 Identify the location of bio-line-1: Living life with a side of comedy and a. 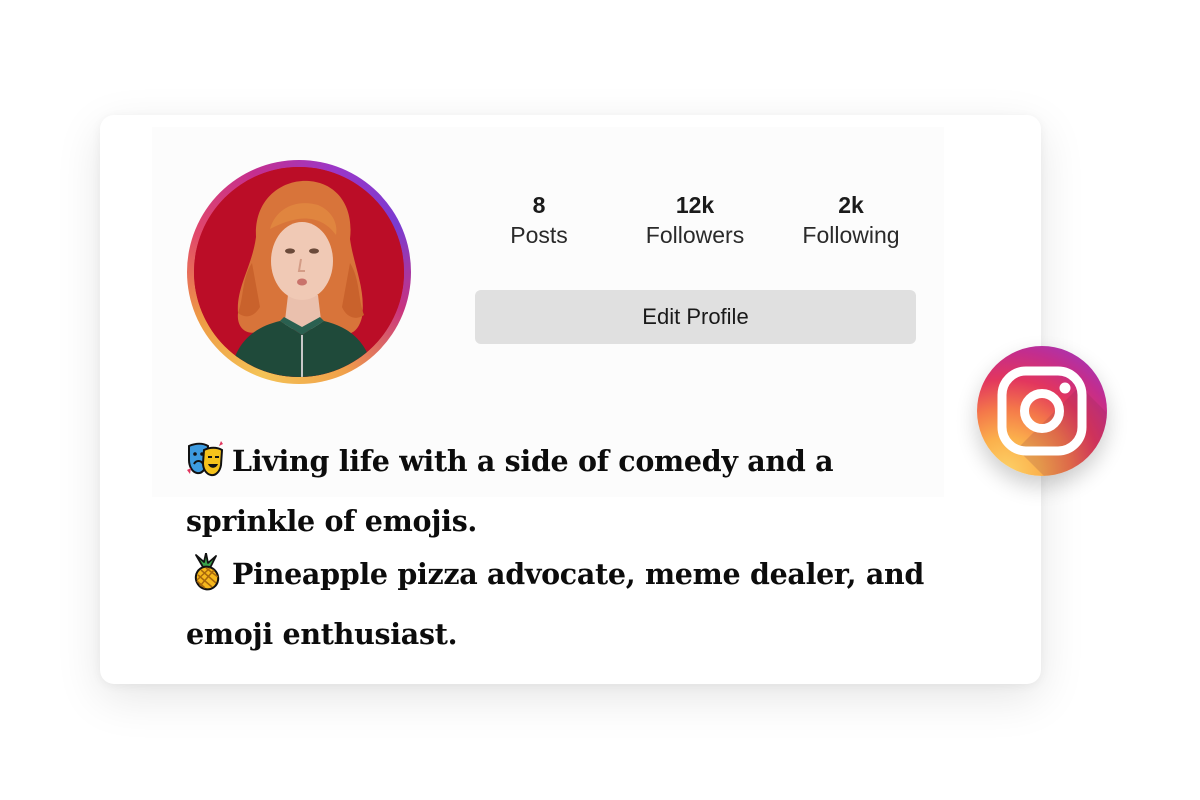
(566, 465).